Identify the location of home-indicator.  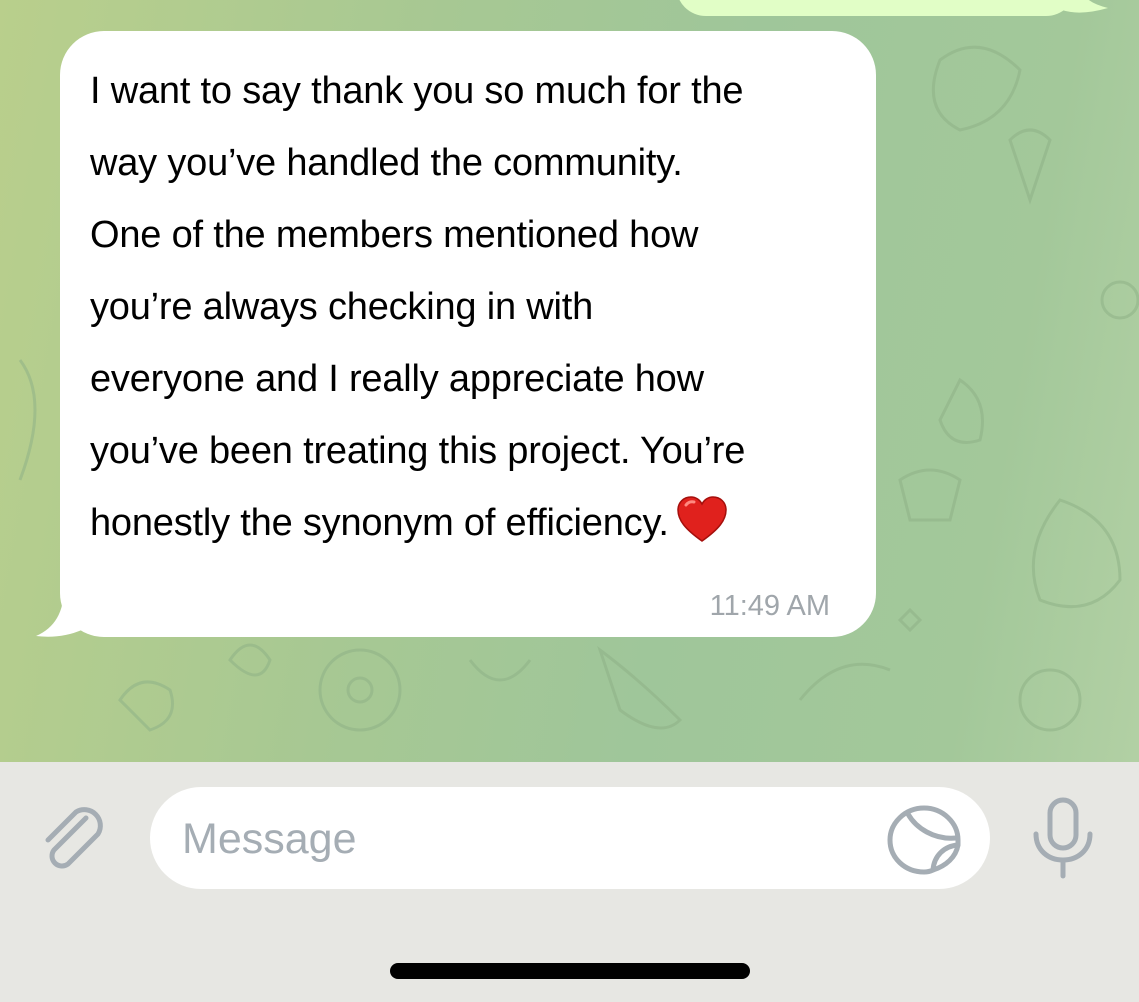
(570, 971).